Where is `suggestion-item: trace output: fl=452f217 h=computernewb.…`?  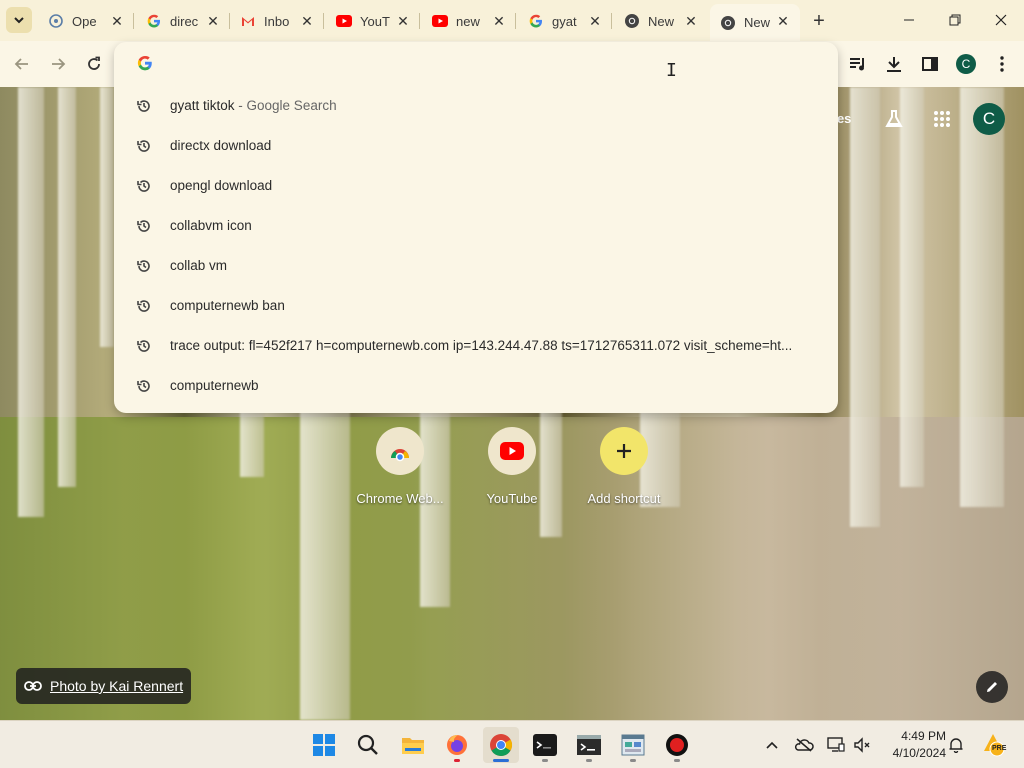 suggestion-item: trace output: fl=452f217 h=computernewb.… is located at coordinates (476, 346).